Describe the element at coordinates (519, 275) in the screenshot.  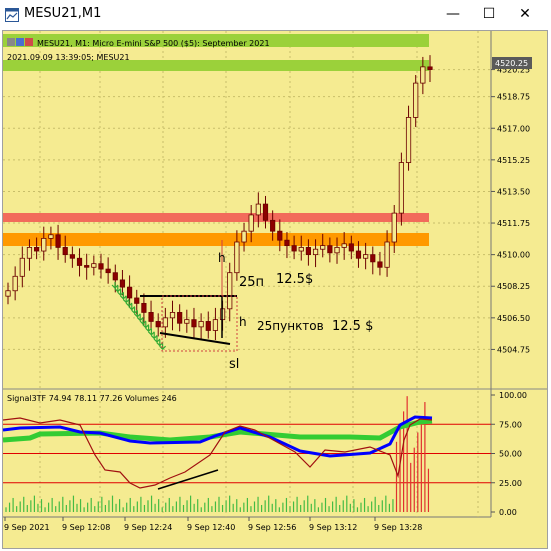
I see `price-axis-area` at that location.